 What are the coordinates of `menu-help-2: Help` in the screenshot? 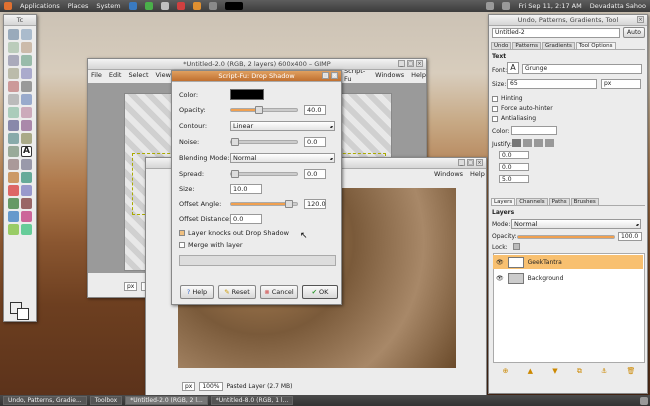 It's located at (477, 174).